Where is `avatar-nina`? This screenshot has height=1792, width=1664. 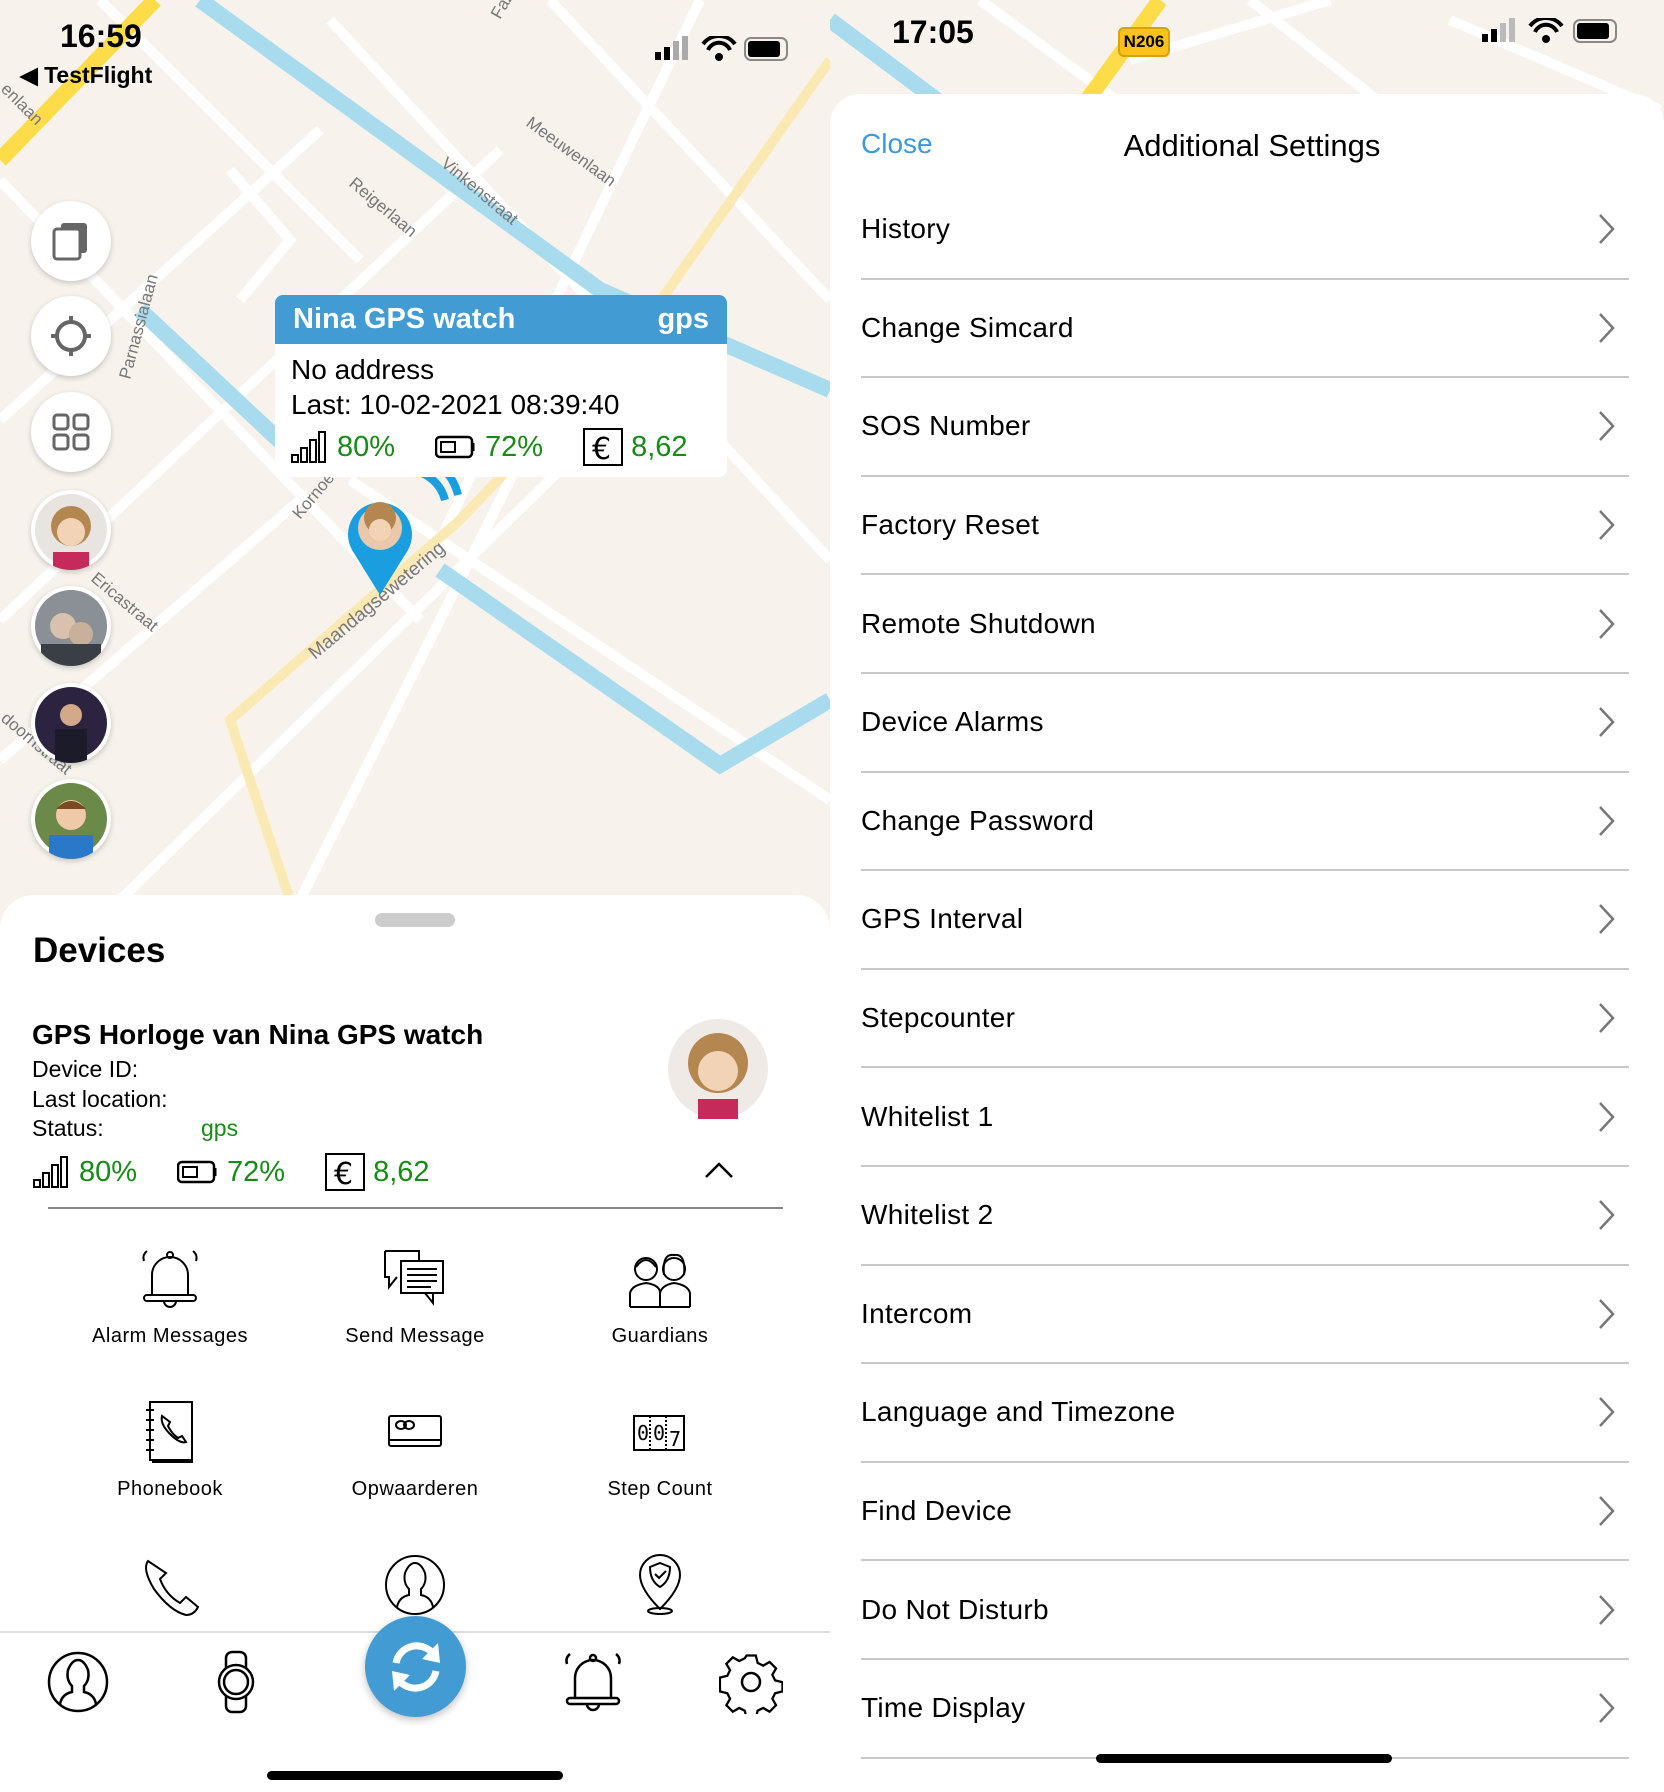 avatar-nina is located at coordinates (71, 530).